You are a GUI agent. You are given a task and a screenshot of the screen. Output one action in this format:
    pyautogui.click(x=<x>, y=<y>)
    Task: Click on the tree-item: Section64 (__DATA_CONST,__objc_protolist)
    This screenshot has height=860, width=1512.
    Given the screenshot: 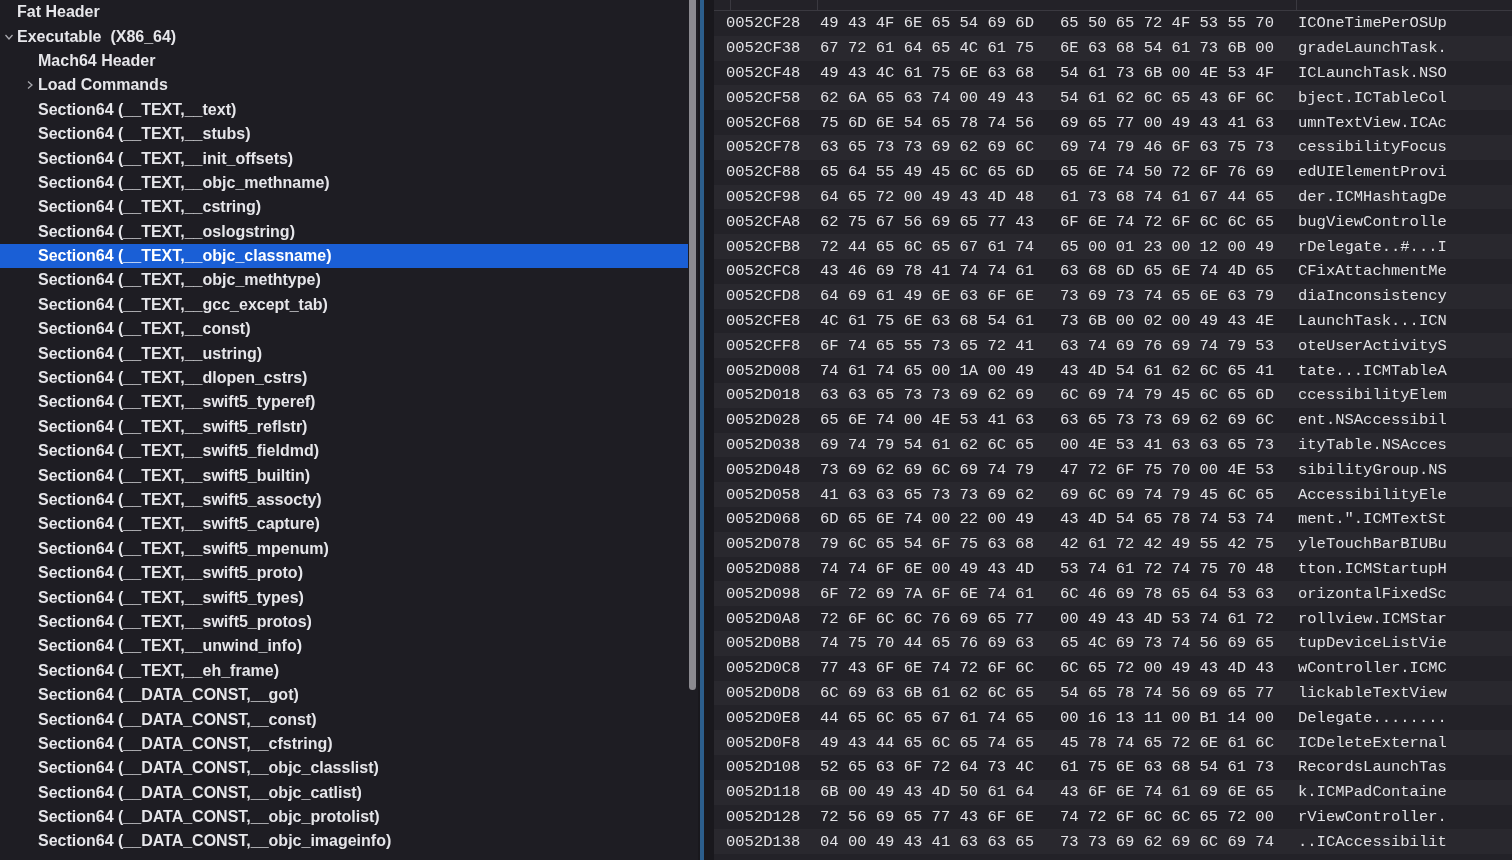 What is the action you would take?
    pyautogui.click(x=344, y=817)
    